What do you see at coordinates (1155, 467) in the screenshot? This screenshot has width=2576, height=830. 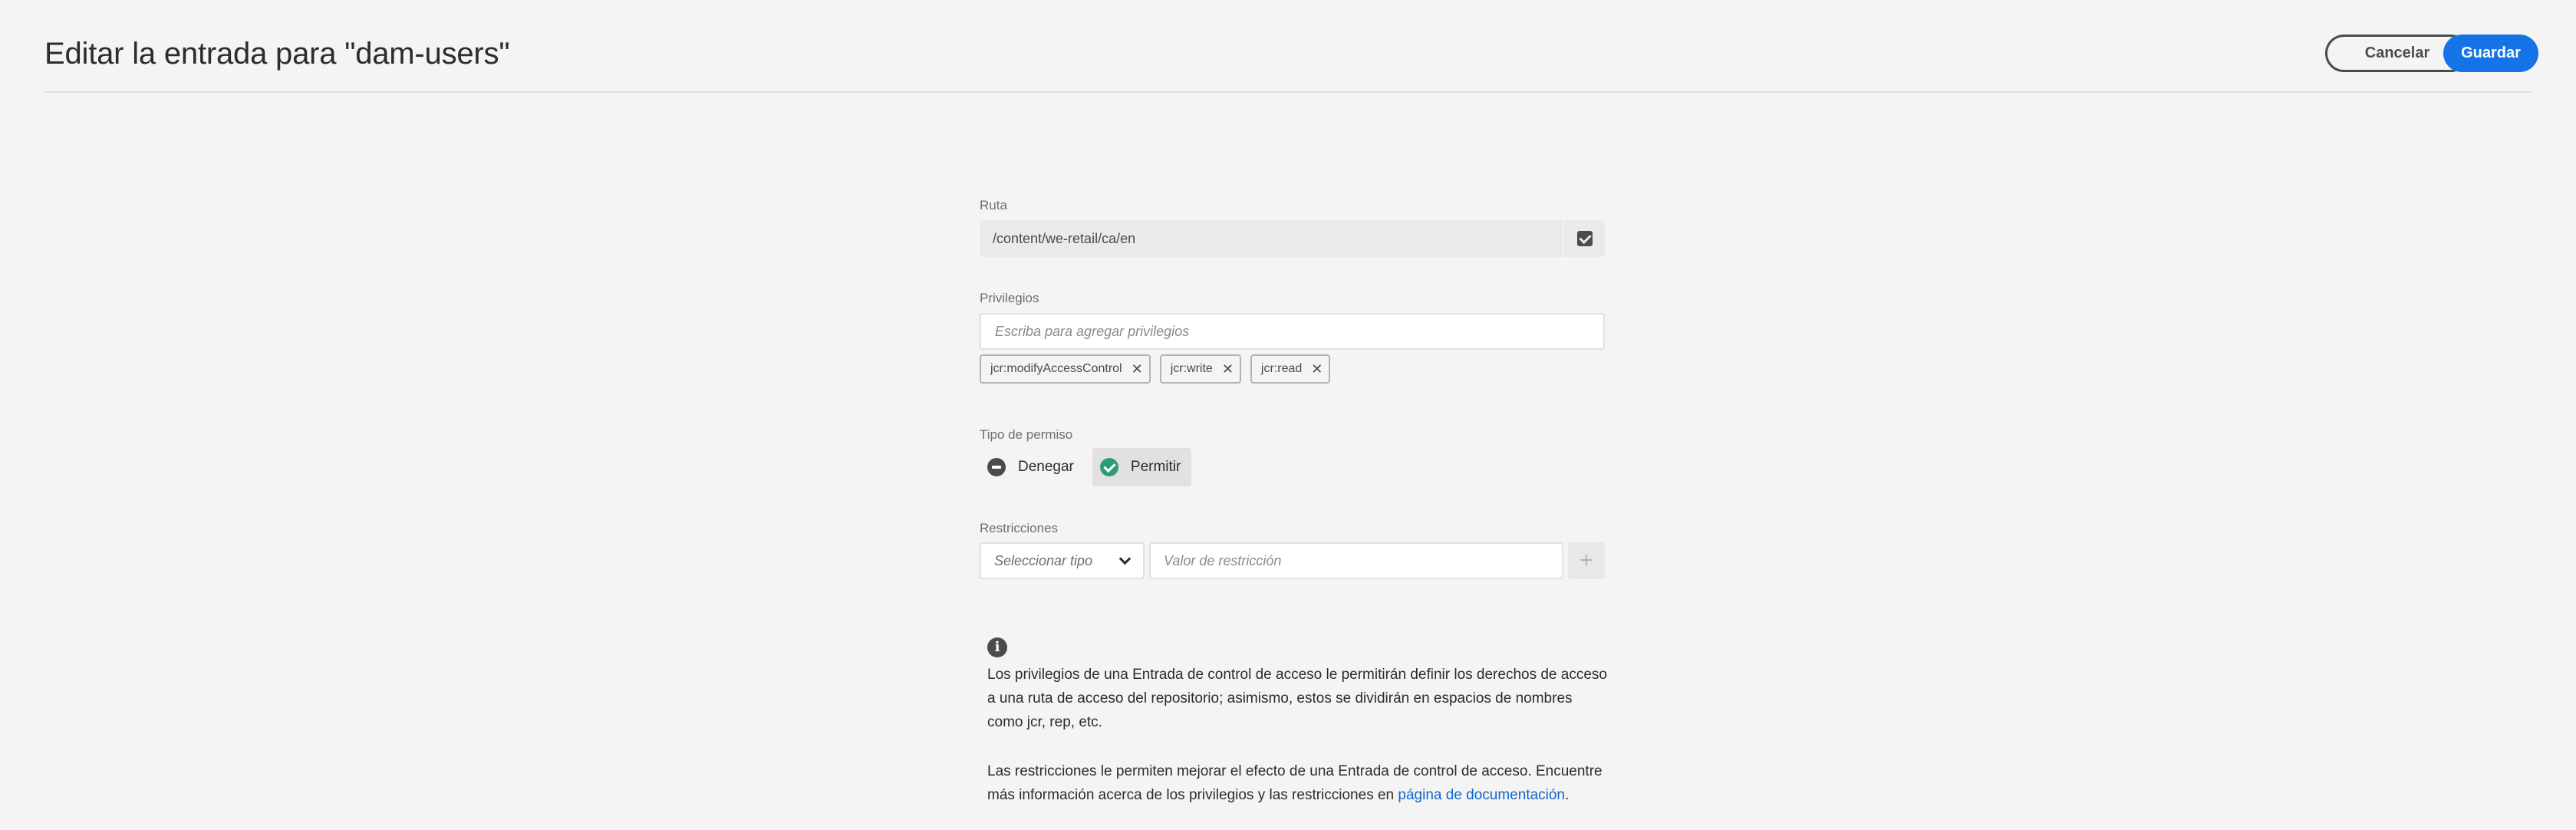 I see `allow-label: Permitir` at bounding box center [1155, 467].